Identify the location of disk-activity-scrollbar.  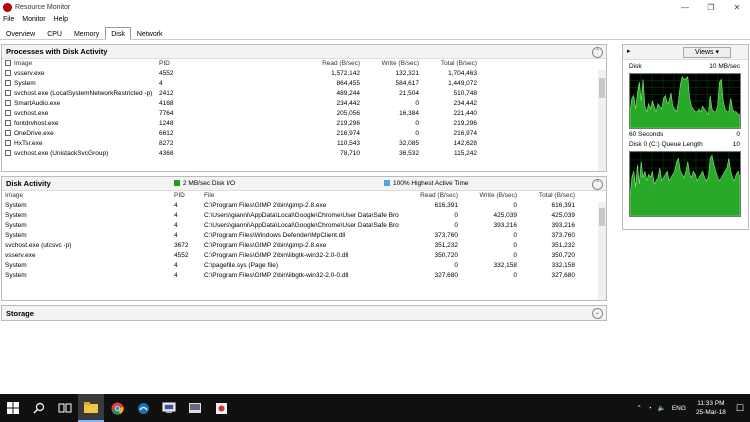
(602, 251).